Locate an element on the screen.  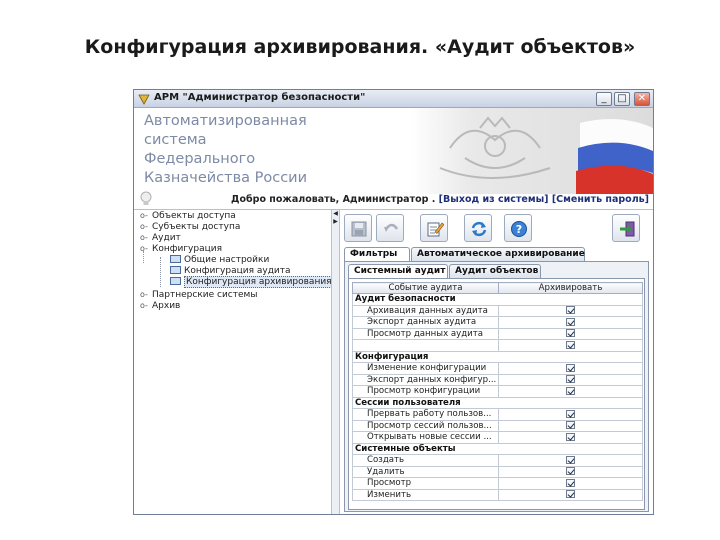
group-row: Системные объекты is located at coordinates (497, 448).